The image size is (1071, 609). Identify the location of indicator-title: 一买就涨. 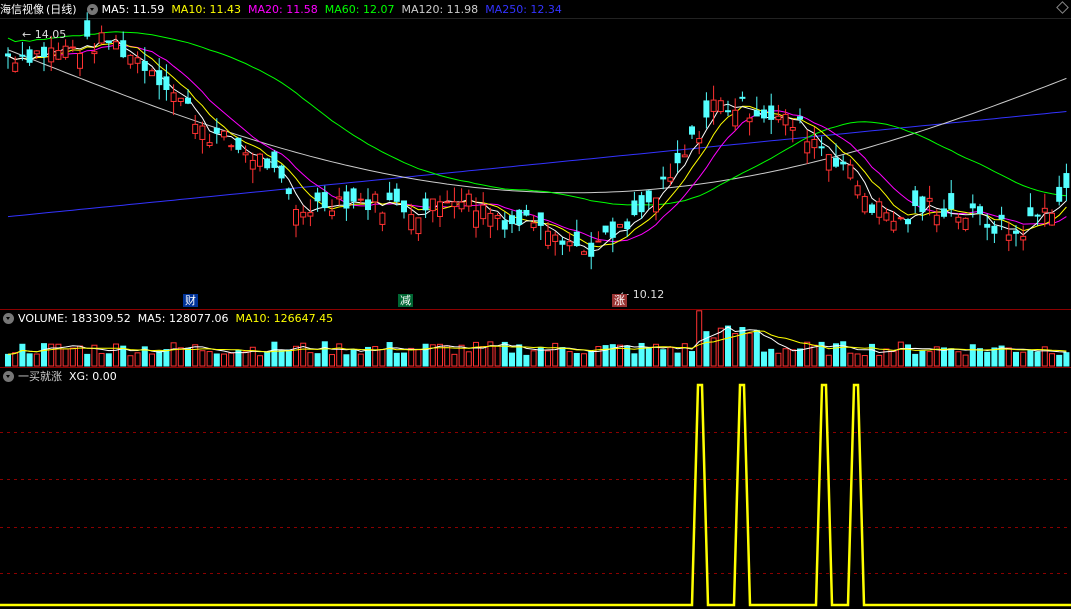
(40, 376).